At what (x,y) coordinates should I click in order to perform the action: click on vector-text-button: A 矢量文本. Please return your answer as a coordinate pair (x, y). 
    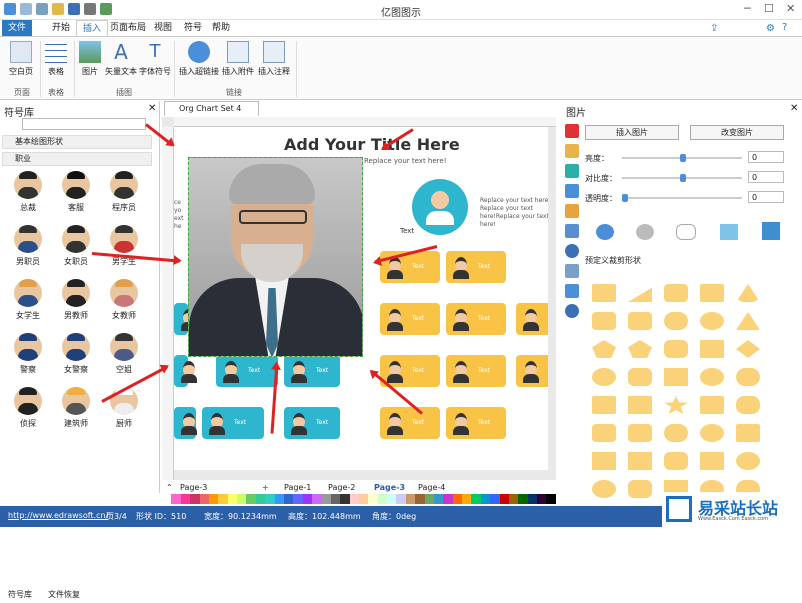
    Looking at the image, I should click on (121, 59).